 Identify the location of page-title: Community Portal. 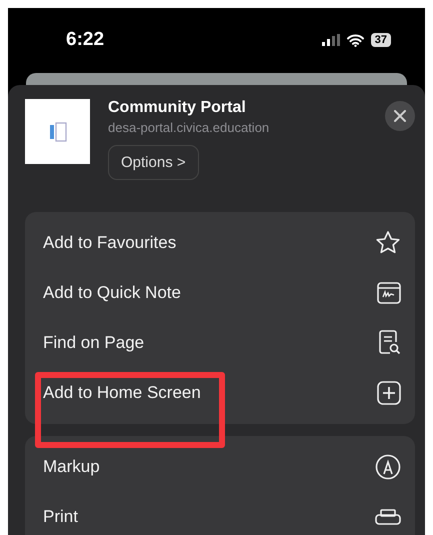
(177, 108).